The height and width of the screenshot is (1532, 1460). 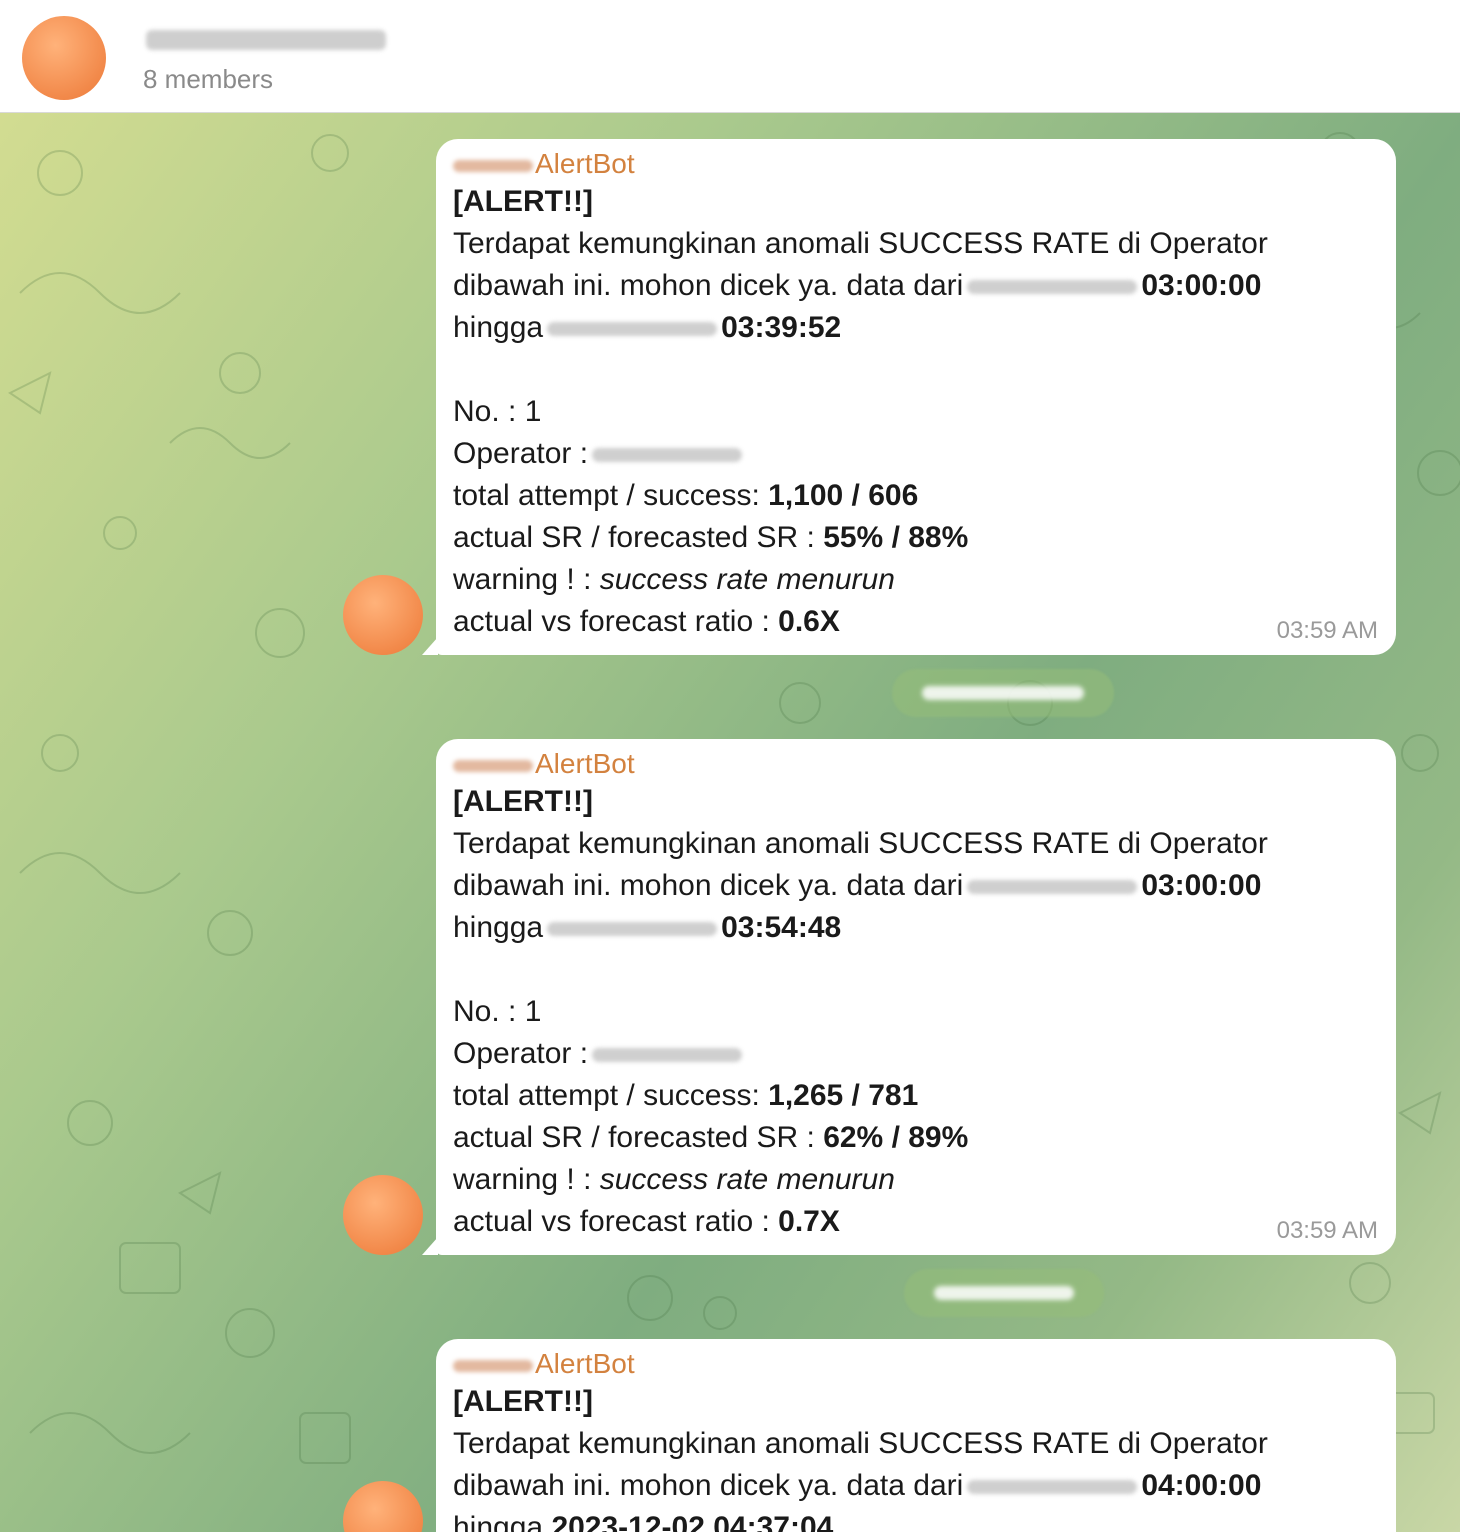 I want to click on ratio-value: 0.7X, so click(x=809, y=1221).